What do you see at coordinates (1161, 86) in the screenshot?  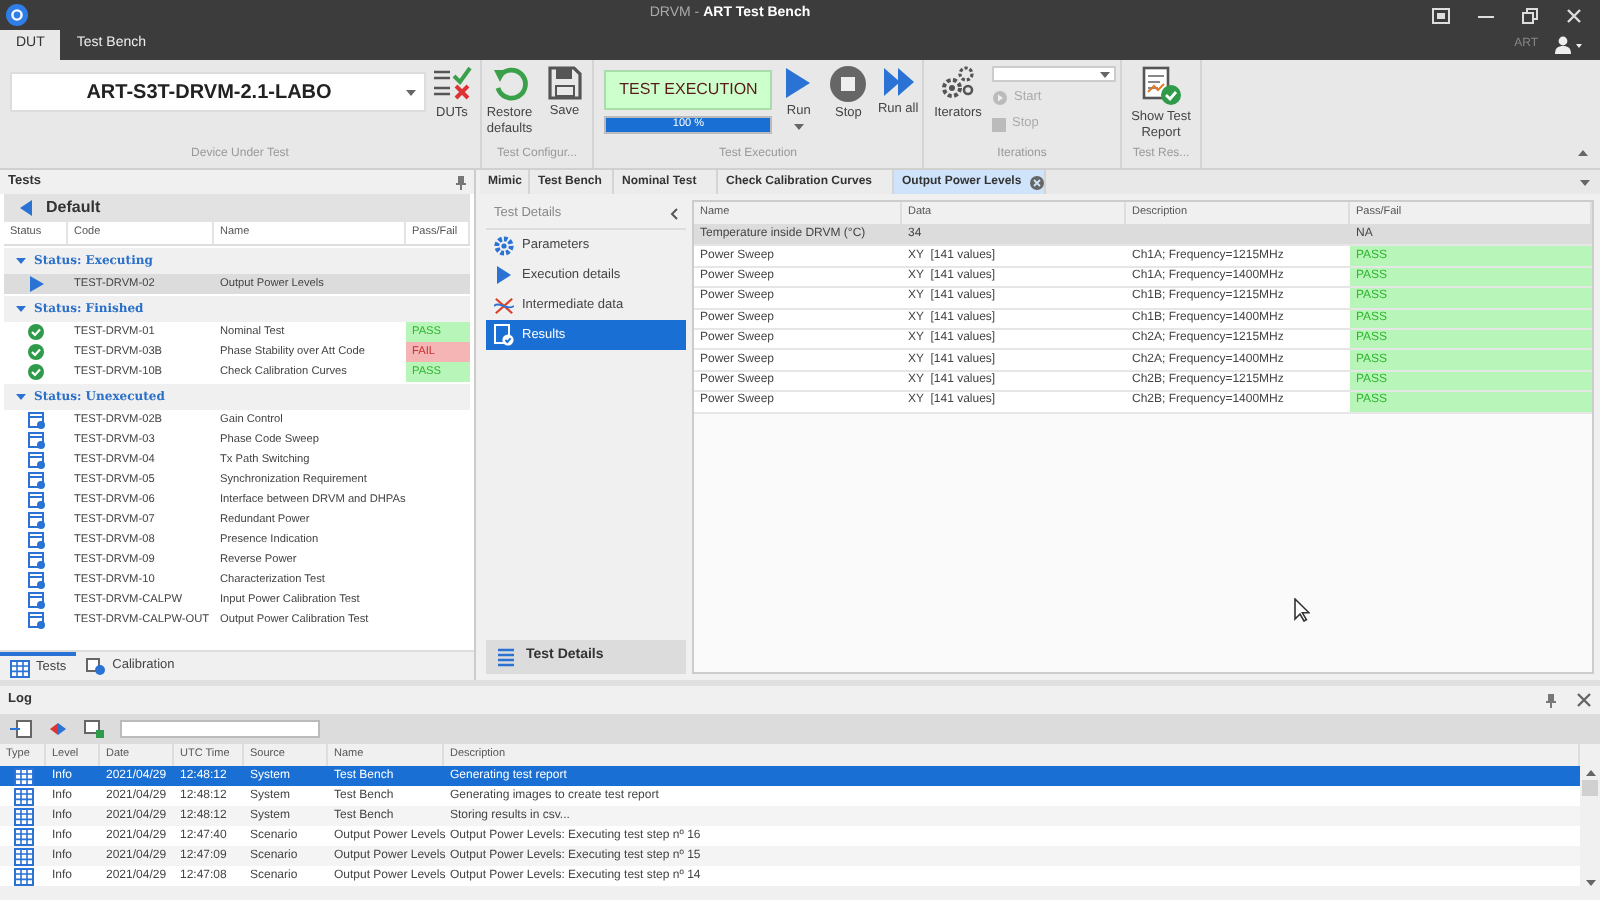 I see `report-icon` at bounding box center [1161, 86].